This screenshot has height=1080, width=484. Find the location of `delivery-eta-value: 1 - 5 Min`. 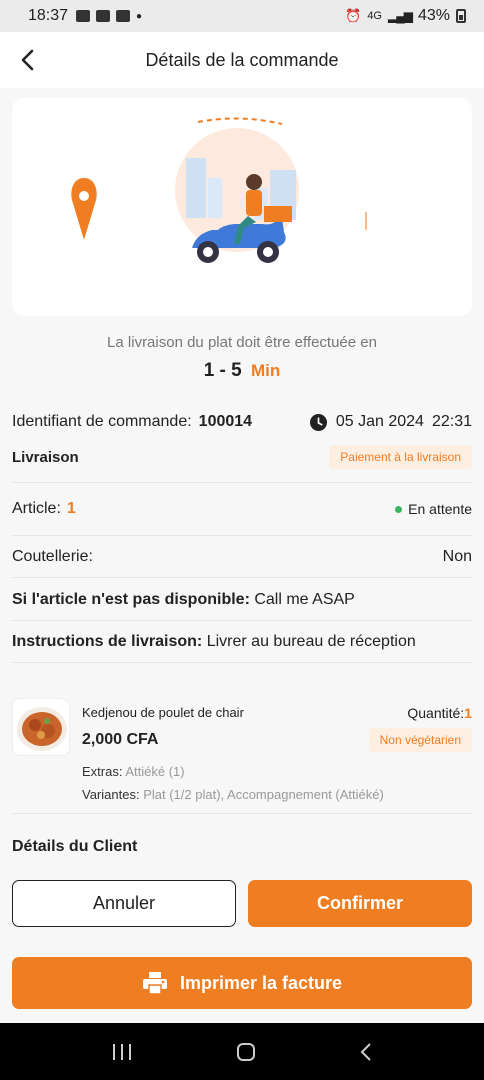

delivery-eta-value: 1 - 5 Min is located at coordinates (242, 371).